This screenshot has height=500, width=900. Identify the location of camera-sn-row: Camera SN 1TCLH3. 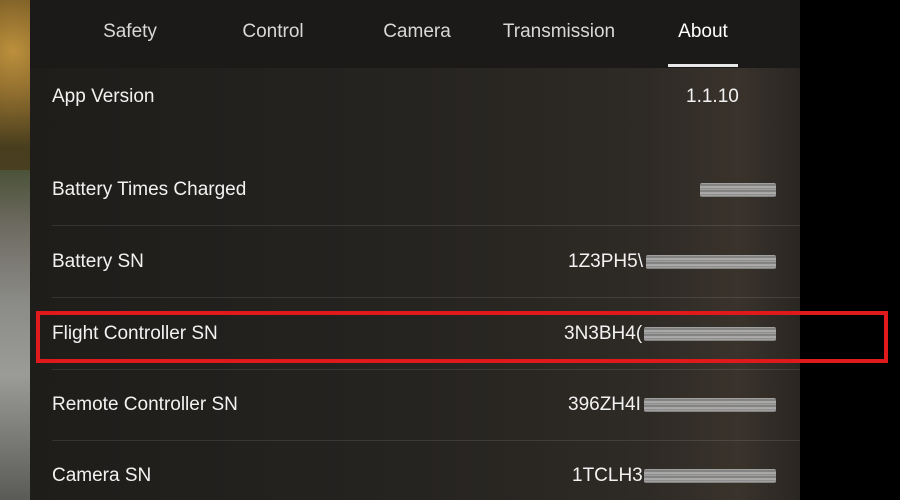
(415, 470).